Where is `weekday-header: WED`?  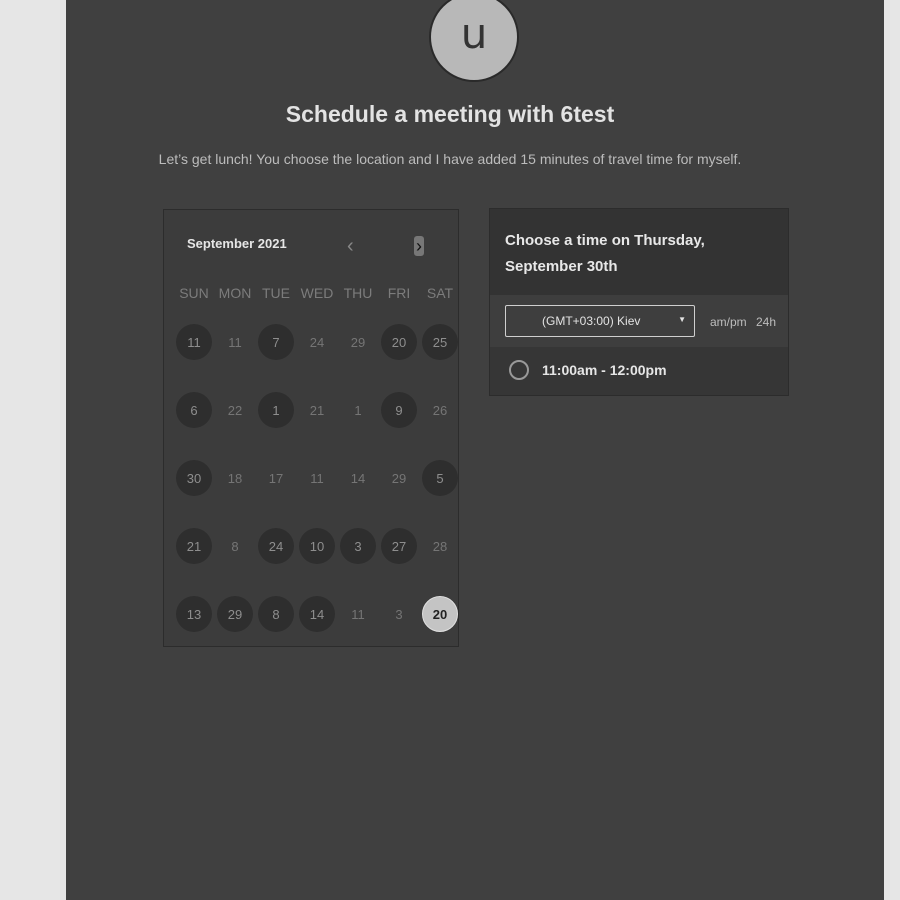 weekday-header: WED is located at coordinates (317, 293).